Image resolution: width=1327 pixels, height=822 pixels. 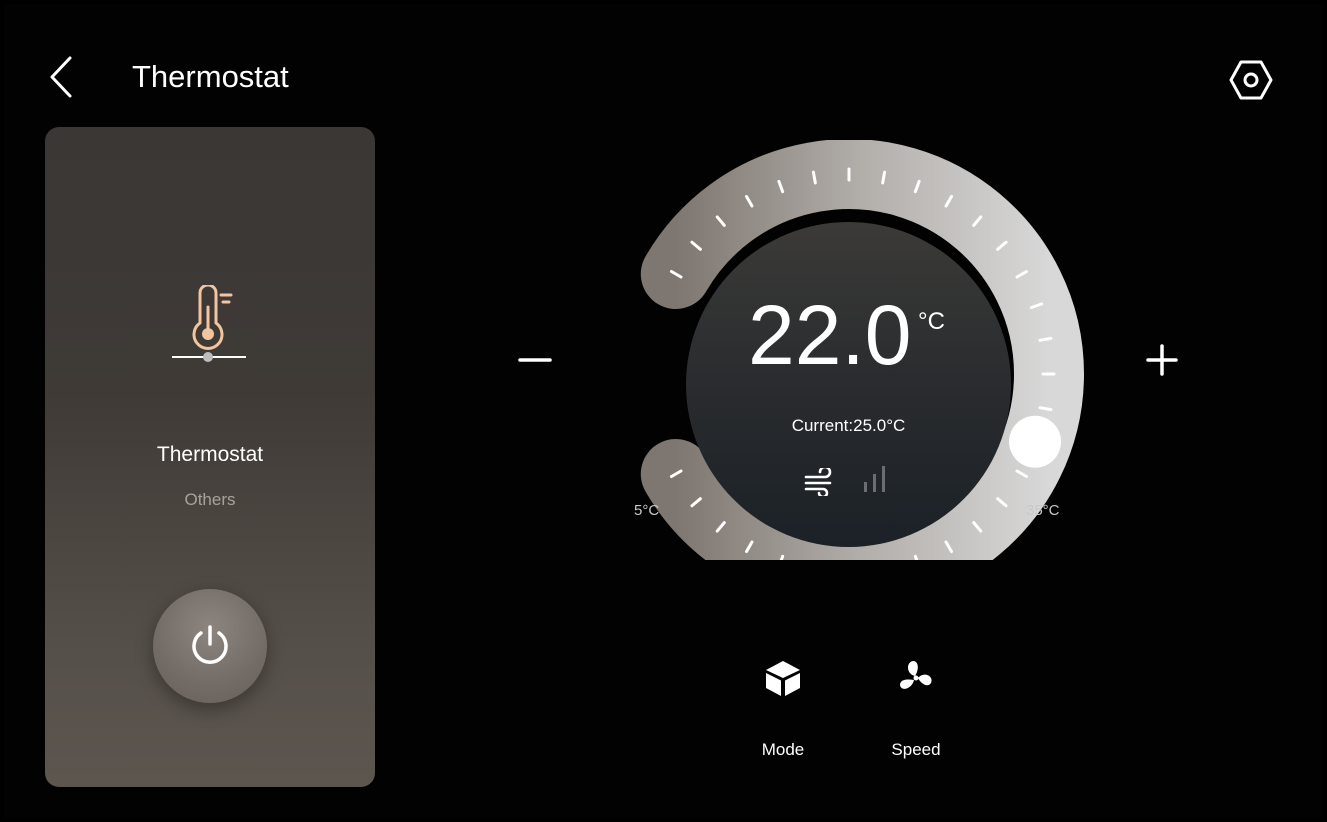 I want to click on wind-icon, so click(x=820, y=482).